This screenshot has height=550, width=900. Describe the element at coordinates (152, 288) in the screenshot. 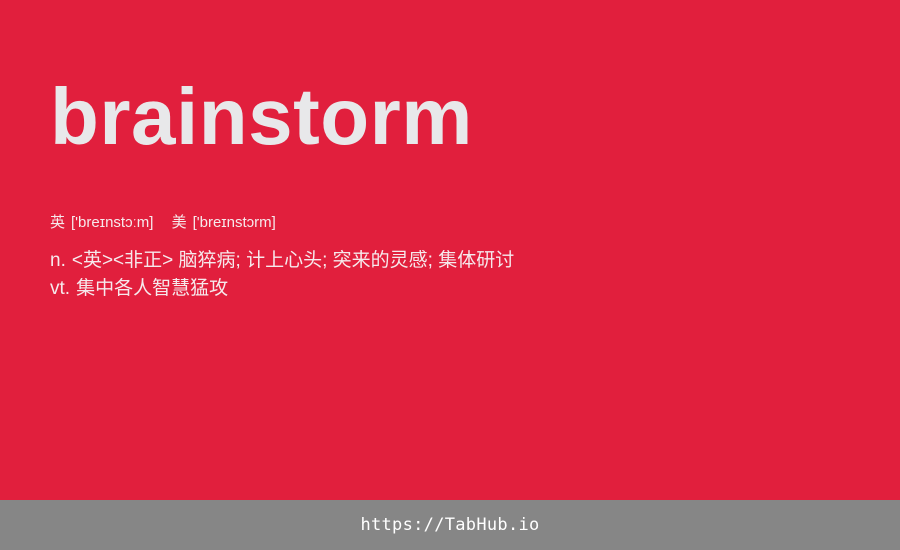

I see `definition-text: 集中各人智慧猛攻` at that location.